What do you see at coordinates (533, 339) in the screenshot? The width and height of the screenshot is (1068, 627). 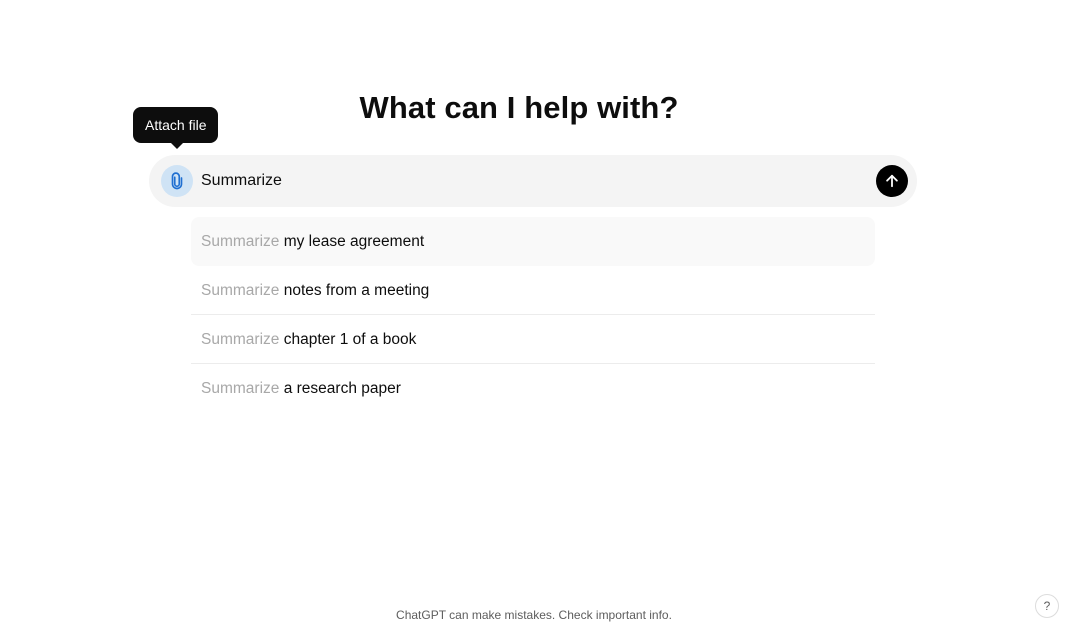 I see `suggestion-item: Summarize chapter 1 of a book` at bounding box center [533, 339].